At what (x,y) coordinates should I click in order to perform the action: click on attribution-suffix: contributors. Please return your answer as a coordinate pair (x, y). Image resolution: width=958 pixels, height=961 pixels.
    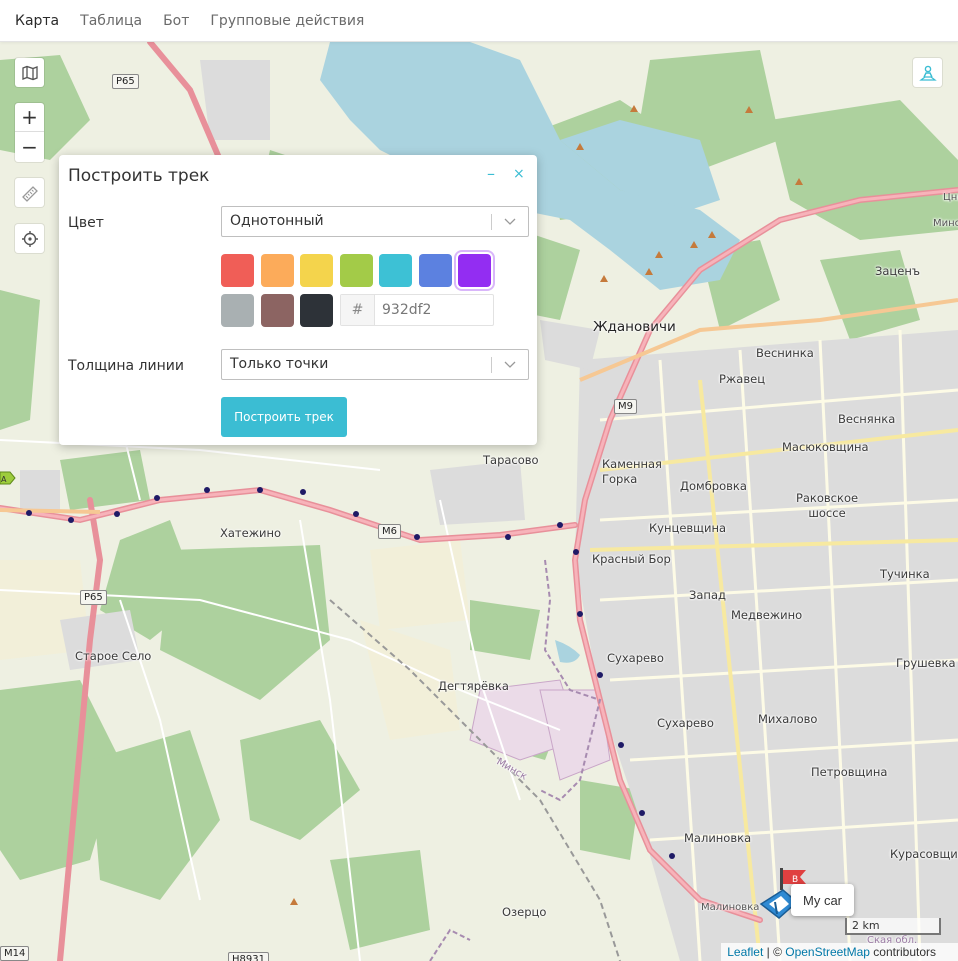
    Looking at the image, I should click on (902, 952).